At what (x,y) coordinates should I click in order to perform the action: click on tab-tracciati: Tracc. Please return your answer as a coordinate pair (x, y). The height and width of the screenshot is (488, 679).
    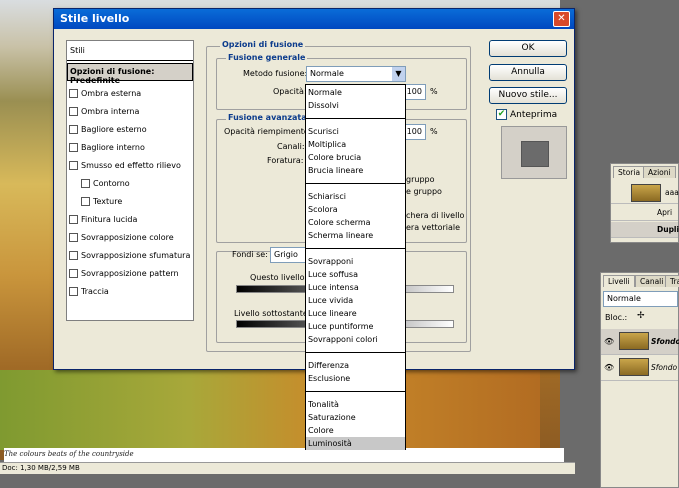
    Looking at the image, I should click on (672, 281).